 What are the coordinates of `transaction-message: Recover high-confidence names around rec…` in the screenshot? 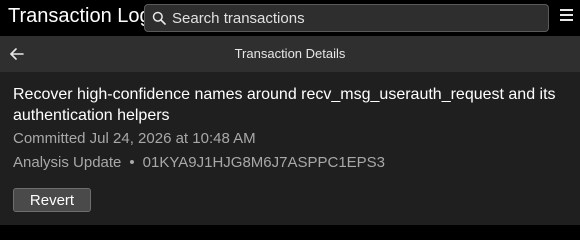 It's located at (284, 105).